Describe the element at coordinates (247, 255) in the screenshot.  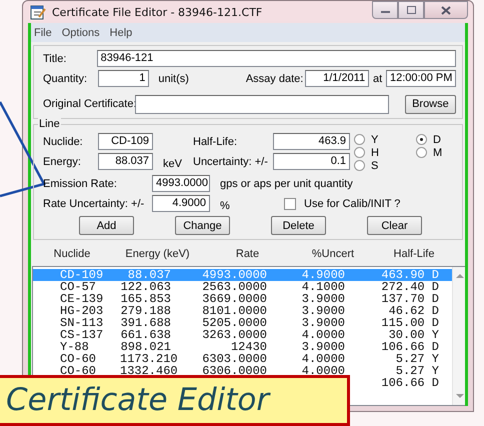
I see `column-header: Rate` at that location.